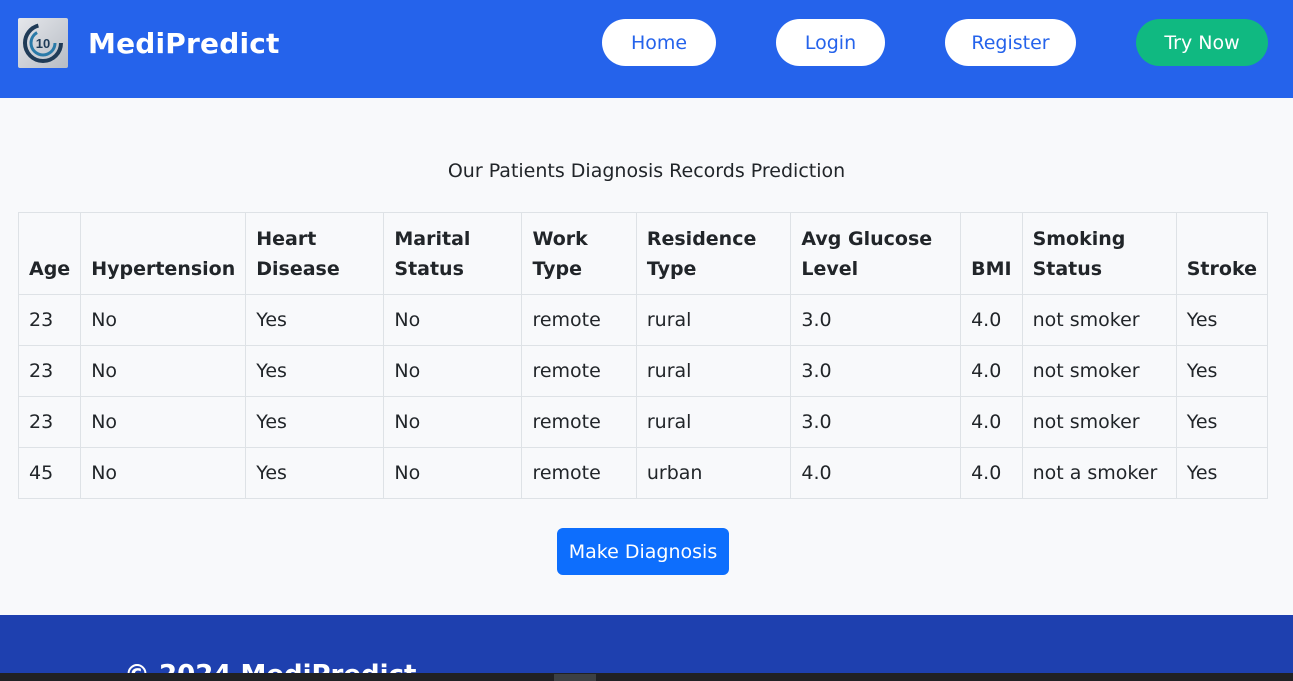  I want to click on brand-name: MediPredict, so click(184, 44).